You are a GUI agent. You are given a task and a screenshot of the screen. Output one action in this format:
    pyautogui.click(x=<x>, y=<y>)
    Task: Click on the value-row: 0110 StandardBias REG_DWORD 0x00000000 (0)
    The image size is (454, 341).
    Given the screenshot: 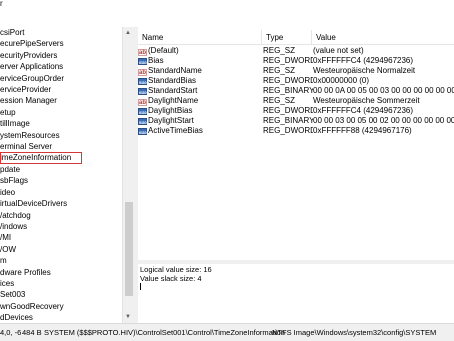 What is the action you would take?
    pyautogui.click(x=296, y=81)
    